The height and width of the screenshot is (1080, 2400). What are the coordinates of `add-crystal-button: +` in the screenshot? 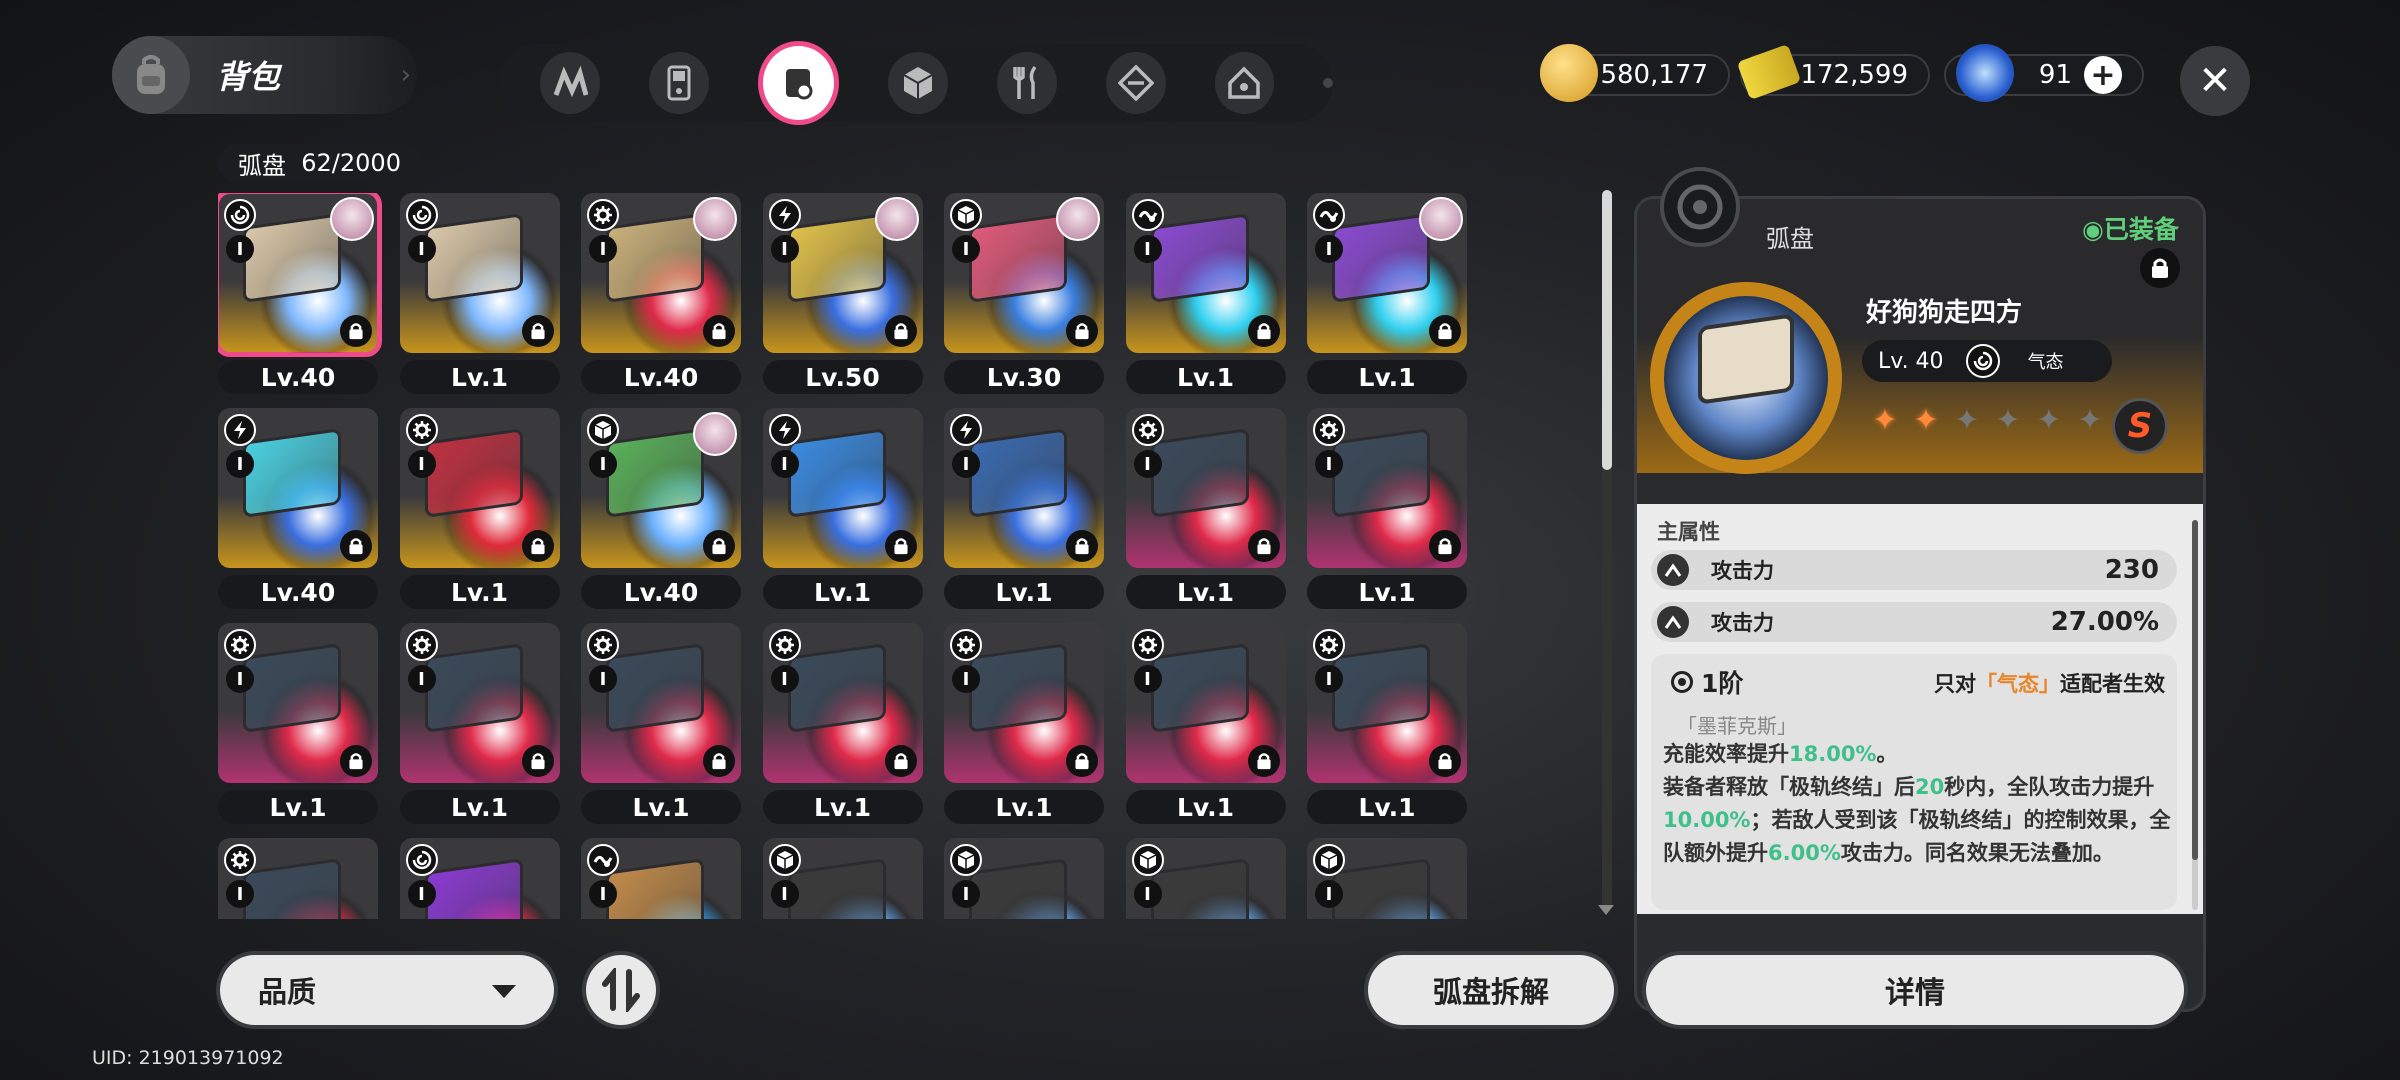 It's located at (2103, 75).